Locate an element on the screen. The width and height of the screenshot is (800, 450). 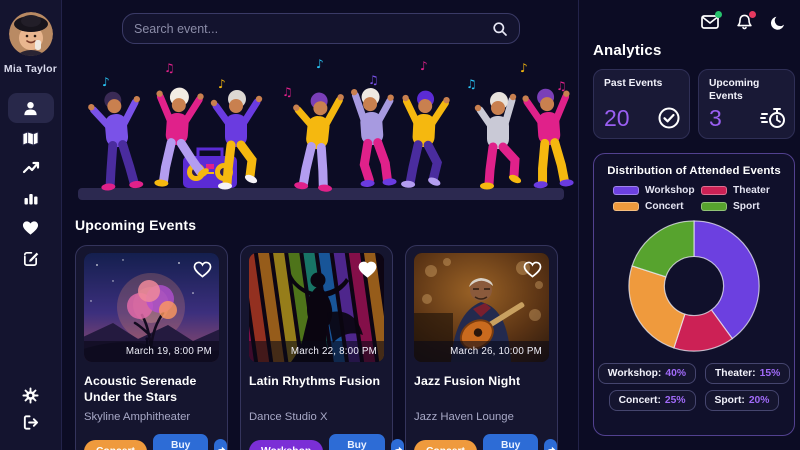
event-image-1: March 19, 8:00 PM is located at coordinates (151, 307).